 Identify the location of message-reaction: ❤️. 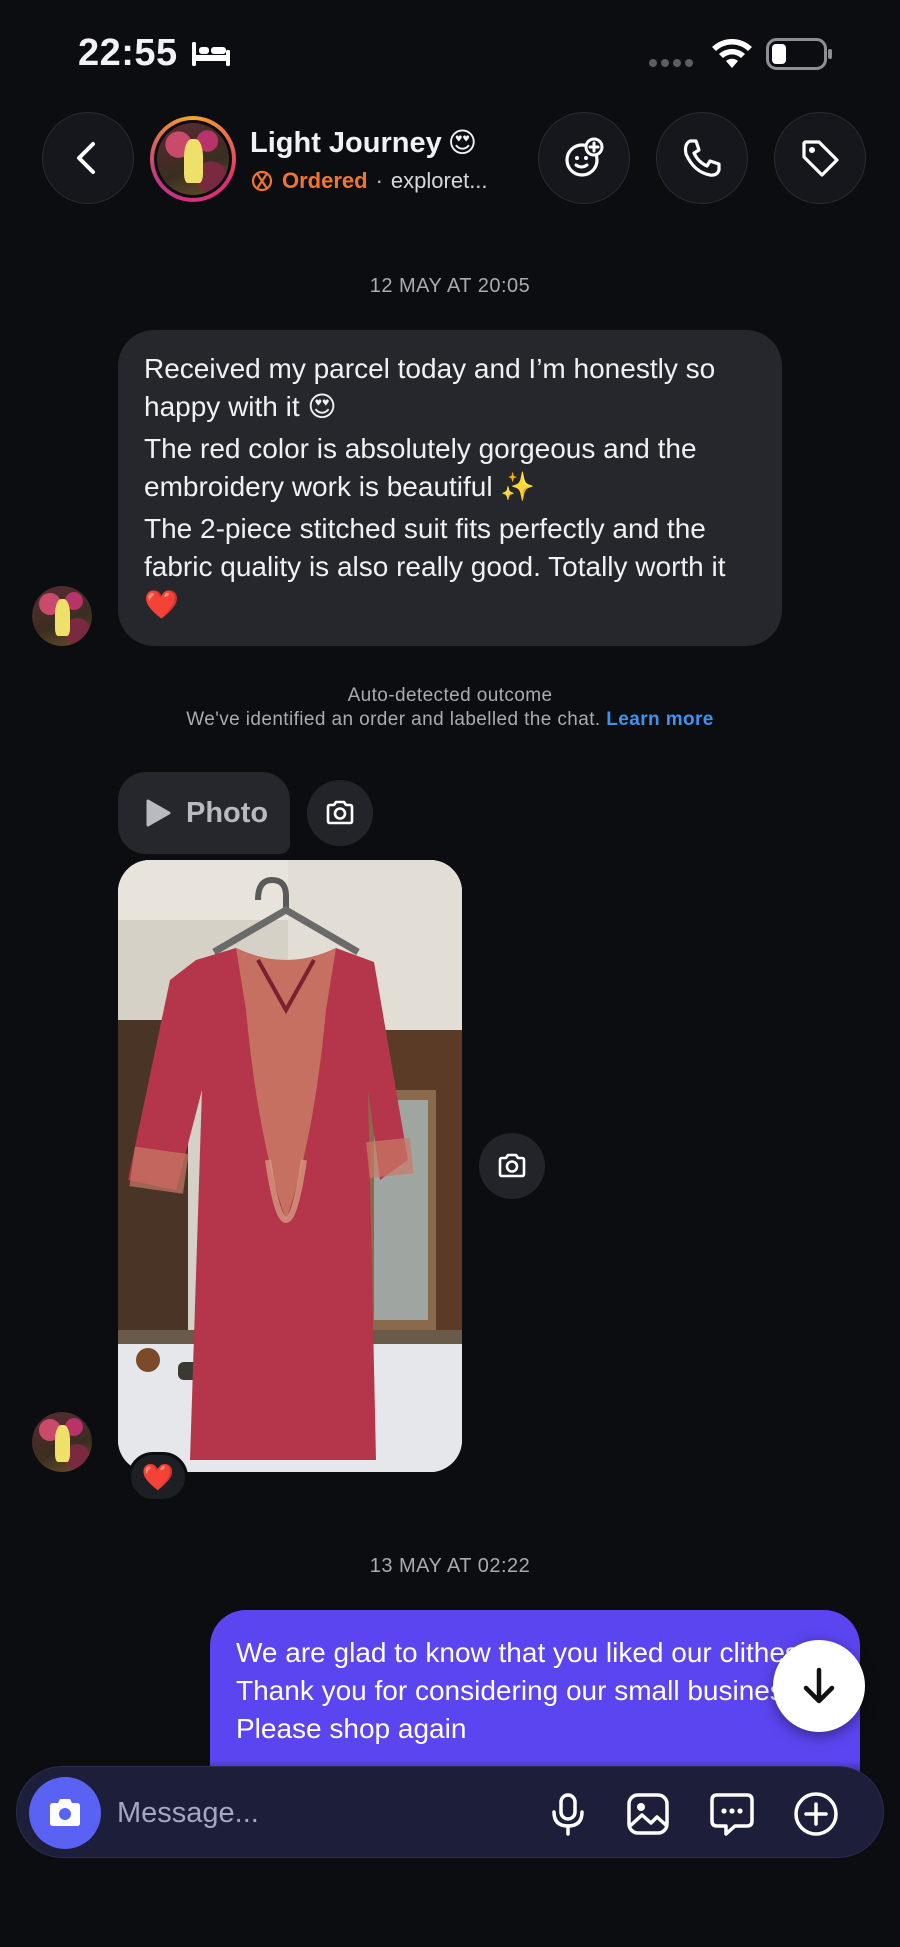
(158, 1477).